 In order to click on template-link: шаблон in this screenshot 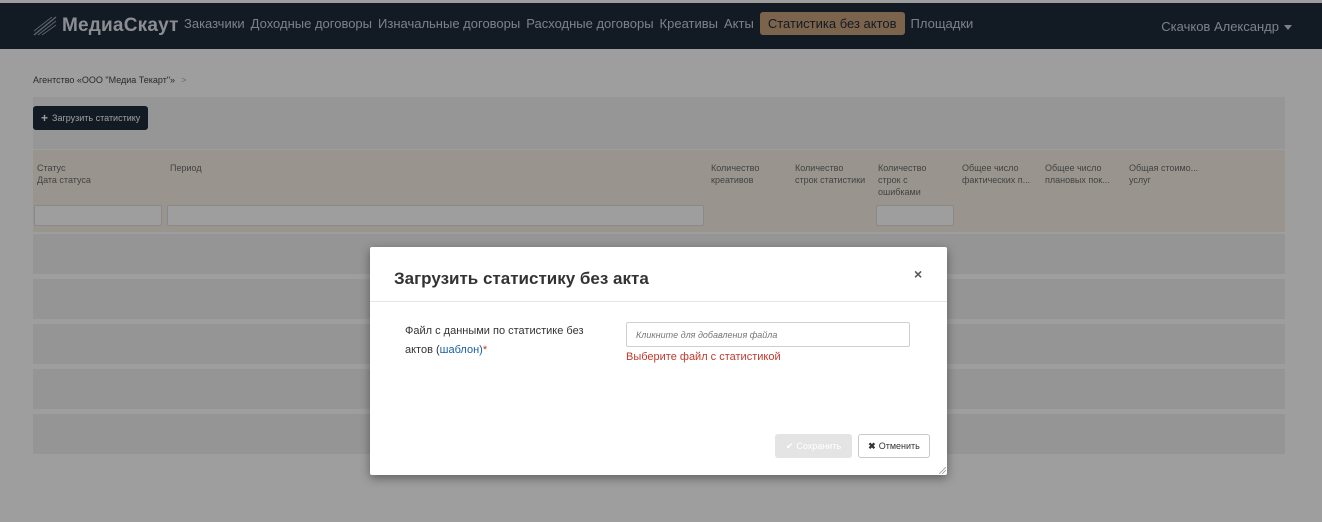, I will do `click(459, 350)`.